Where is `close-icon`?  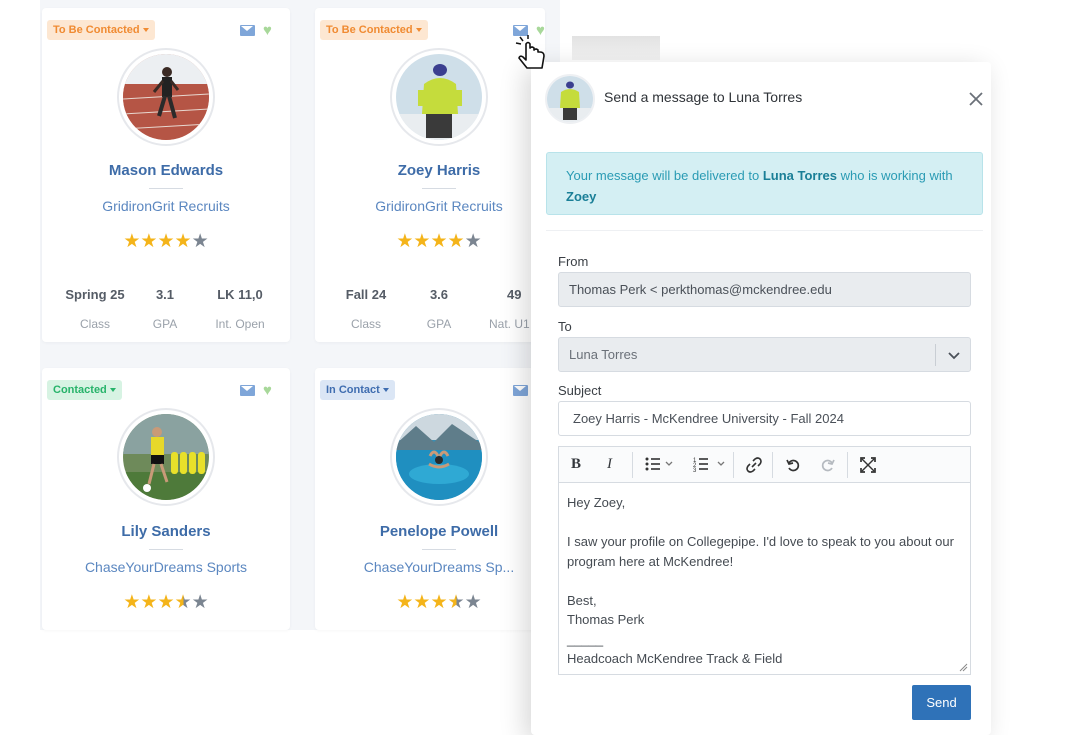 close-icon is located at coordinates (976, 99).